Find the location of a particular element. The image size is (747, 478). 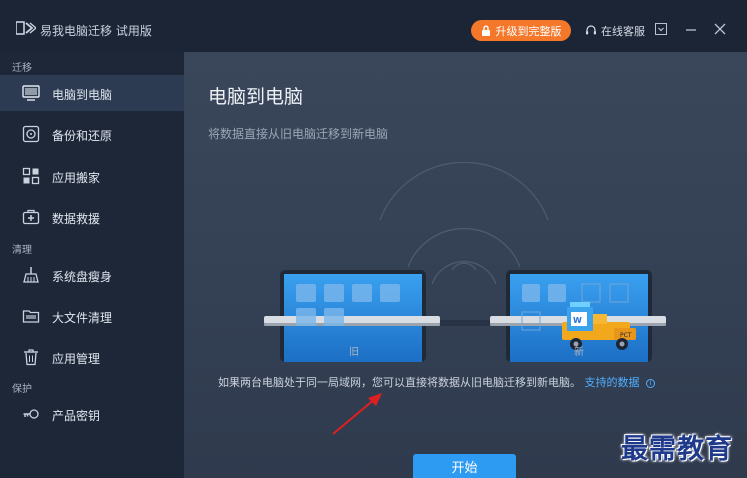

section-label-migrate: 迁移 is located at coordinates (22, 68).